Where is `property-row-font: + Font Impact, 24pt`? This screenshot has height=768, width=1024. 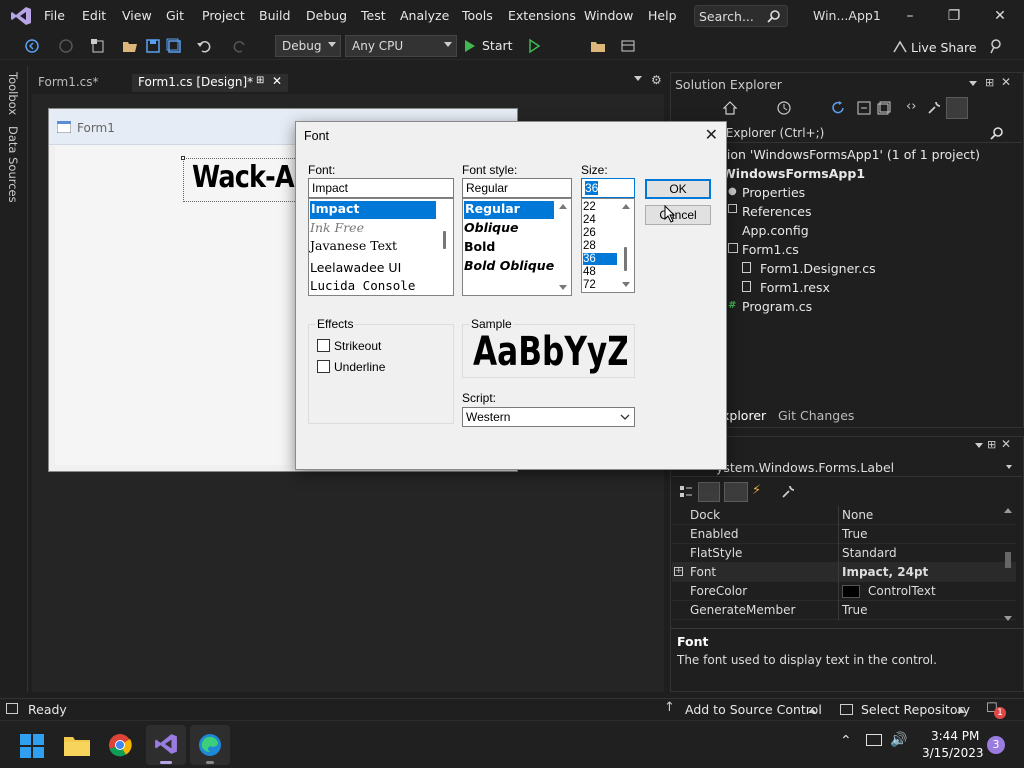
property-row-font: + Font Impact, 24pt is located at coordinates (844, 572).